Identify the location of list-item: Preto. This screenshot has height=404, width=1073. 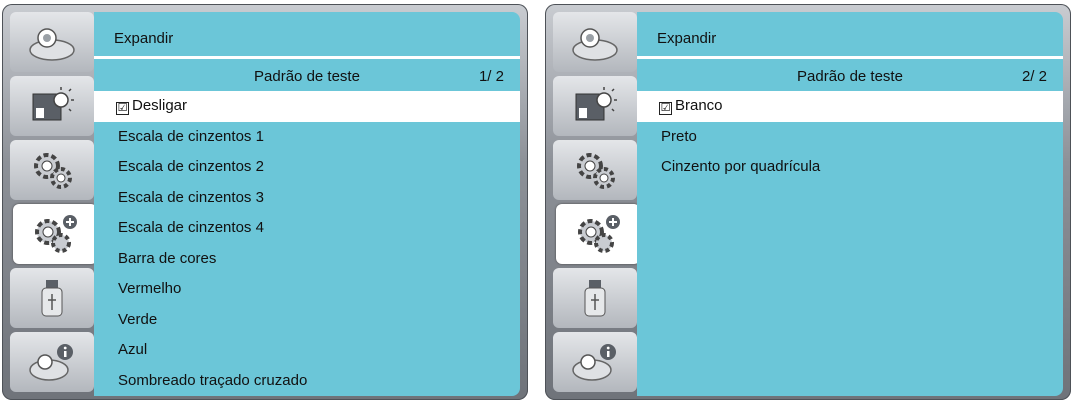
(850, 137).